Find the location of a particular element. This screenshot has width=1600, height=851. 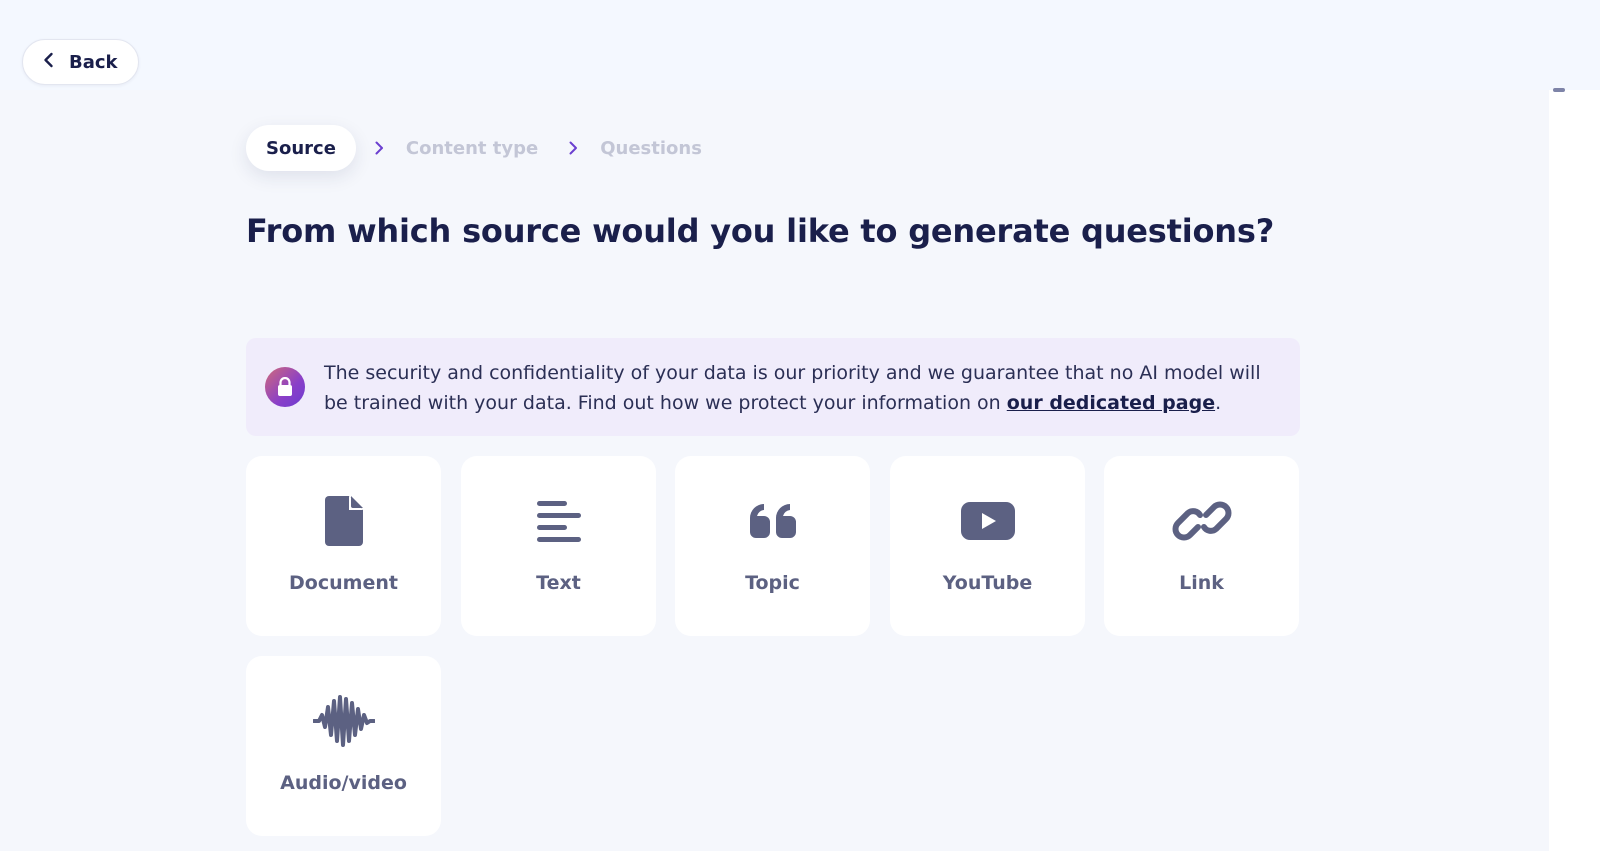

step-content-type: Content type is located at coordinates (472, 148).